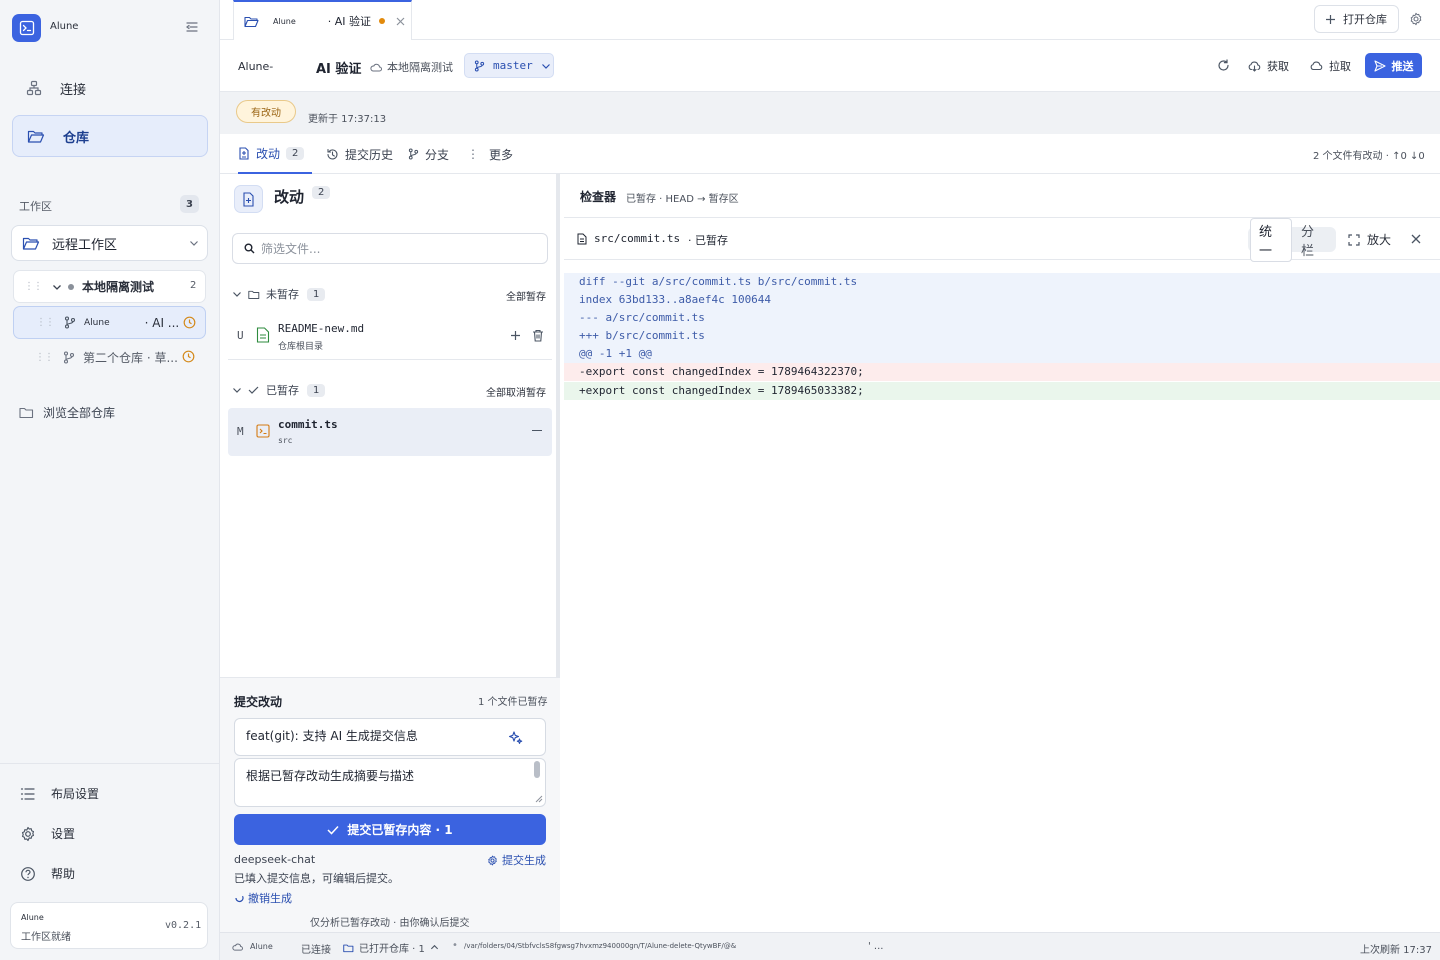 Image resolution: width=1440 pixels, height=960 pixels. I want to click on diff-line: +++ b/src/commit.ts, so click(1002, 336).